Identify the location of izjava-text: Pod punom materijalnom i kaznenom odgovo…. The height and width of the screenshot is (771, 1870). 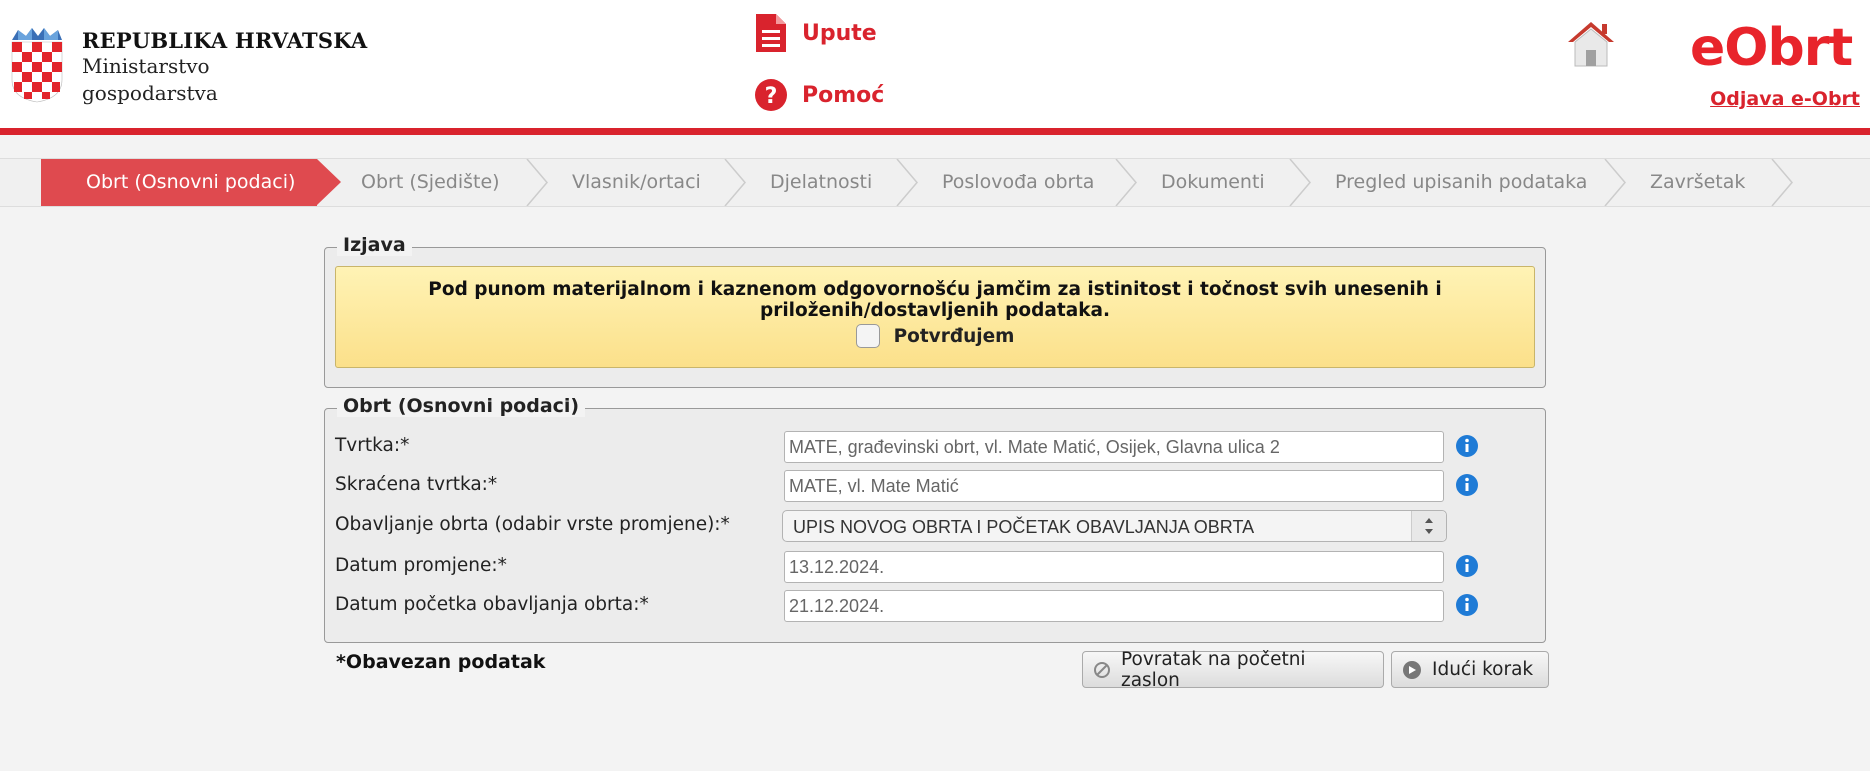
(935, 300).